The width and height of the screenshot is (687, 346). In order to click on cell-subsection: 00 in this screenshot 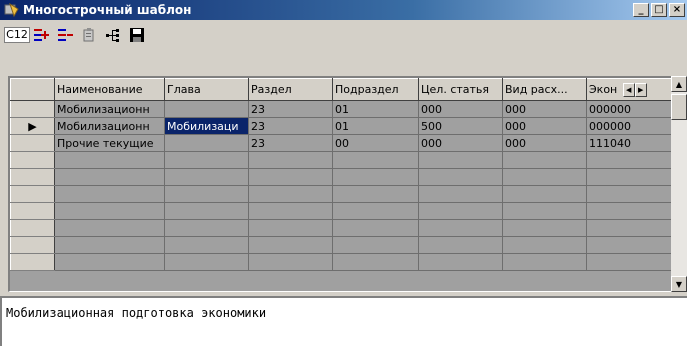, I will do `click(375, 143)`.